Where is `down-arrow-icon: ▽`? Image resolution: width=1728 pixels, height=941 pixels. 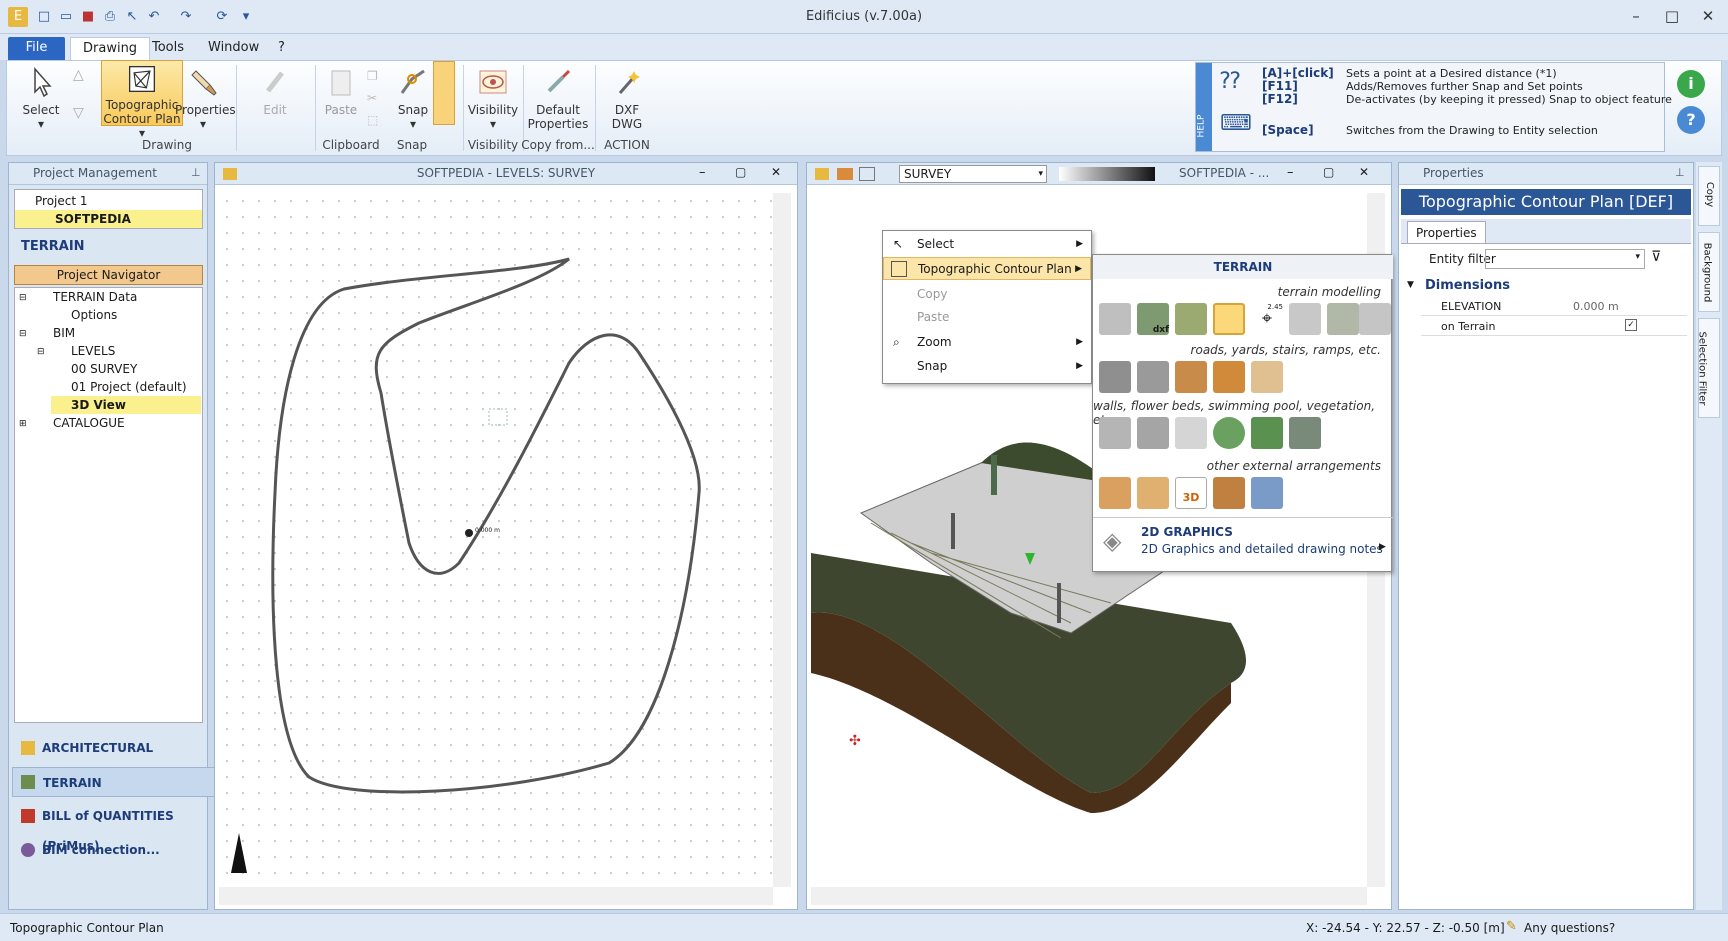 down-arrow-icon: ▽ is located at coordinates (78, 113).